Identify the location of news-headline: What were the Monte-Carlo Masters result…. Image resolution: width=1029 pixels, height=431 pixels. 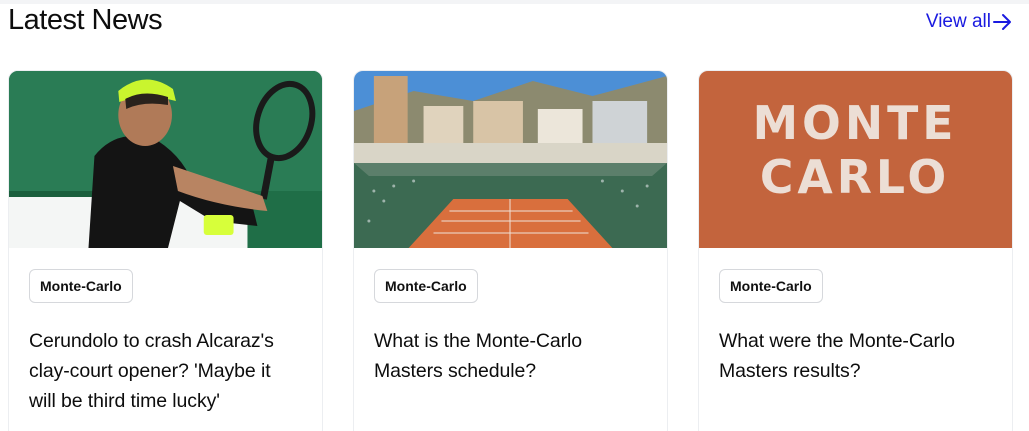
(855, 356).